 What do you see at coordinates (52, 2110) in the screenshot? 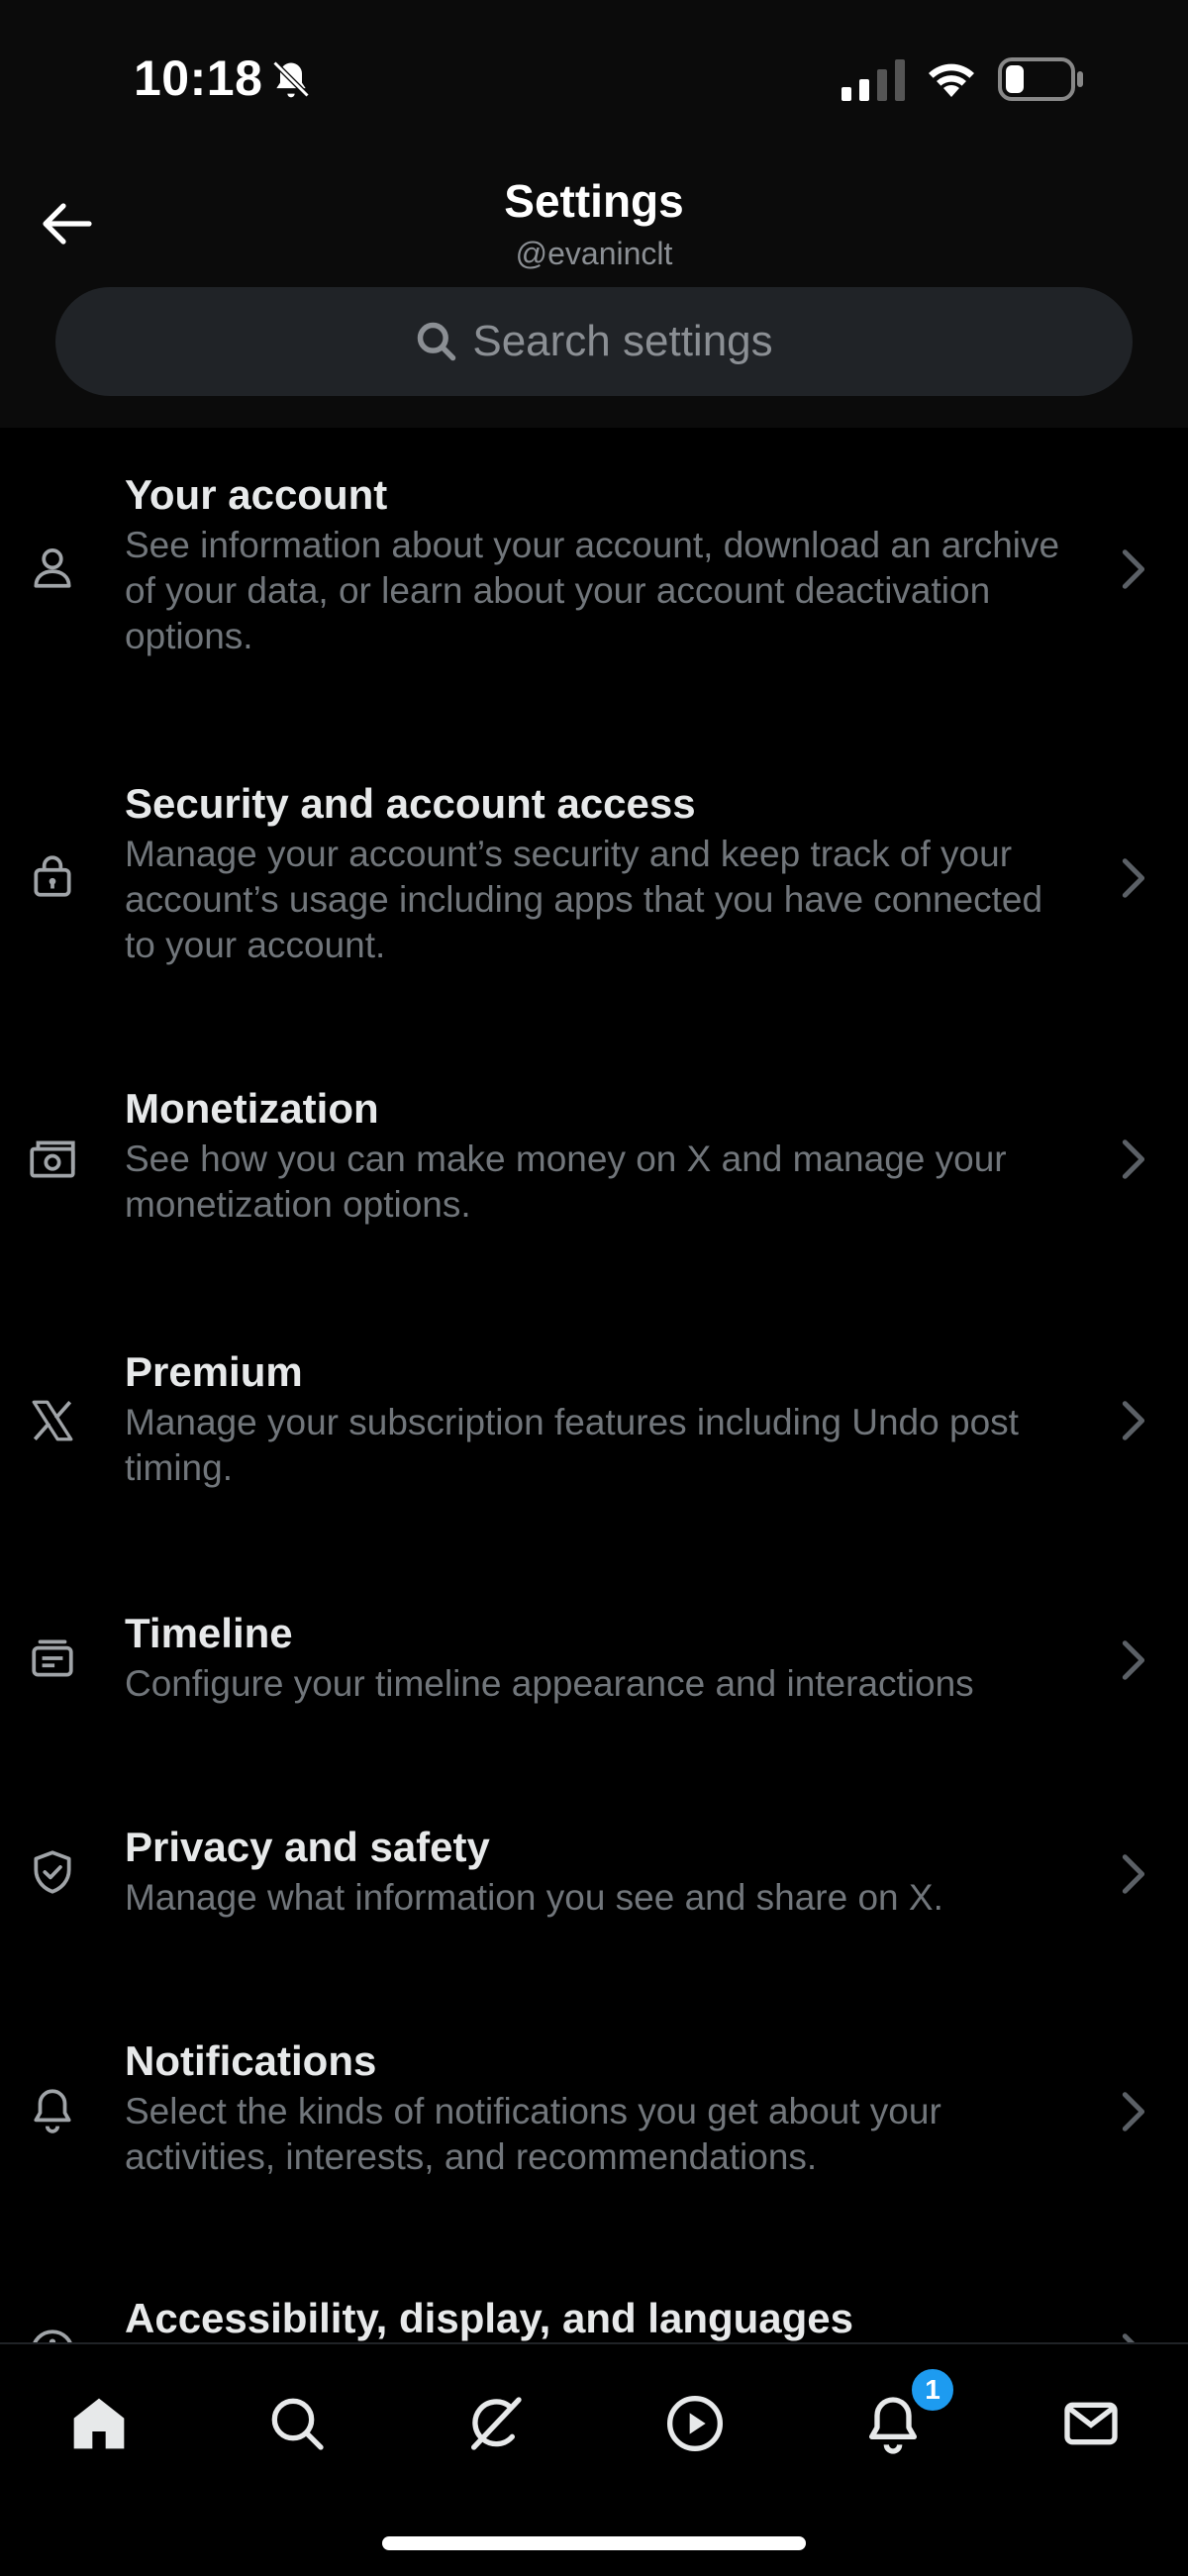
I see `bell-icon` at bounding box center [52, 2110].